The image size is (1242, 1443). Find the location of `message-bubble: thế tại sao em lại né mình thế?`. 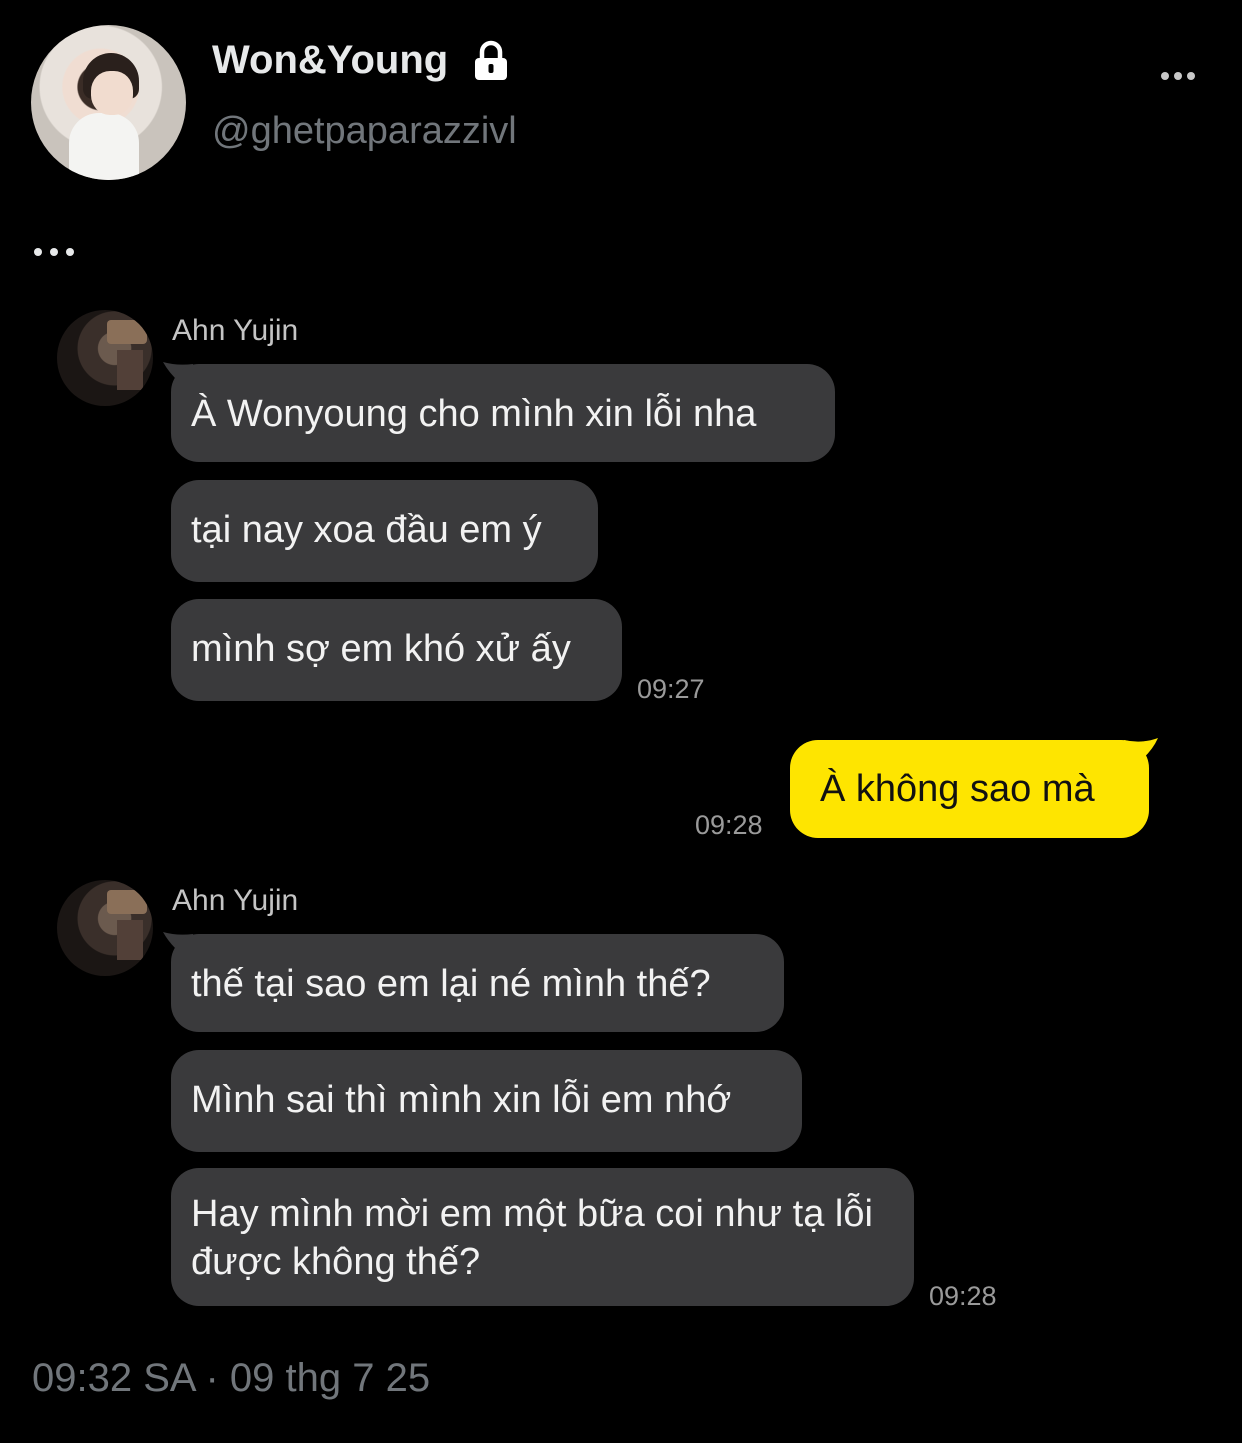

message-bubble: thế tại sao em lại né mình thế? is located at coordinates (477, 983).